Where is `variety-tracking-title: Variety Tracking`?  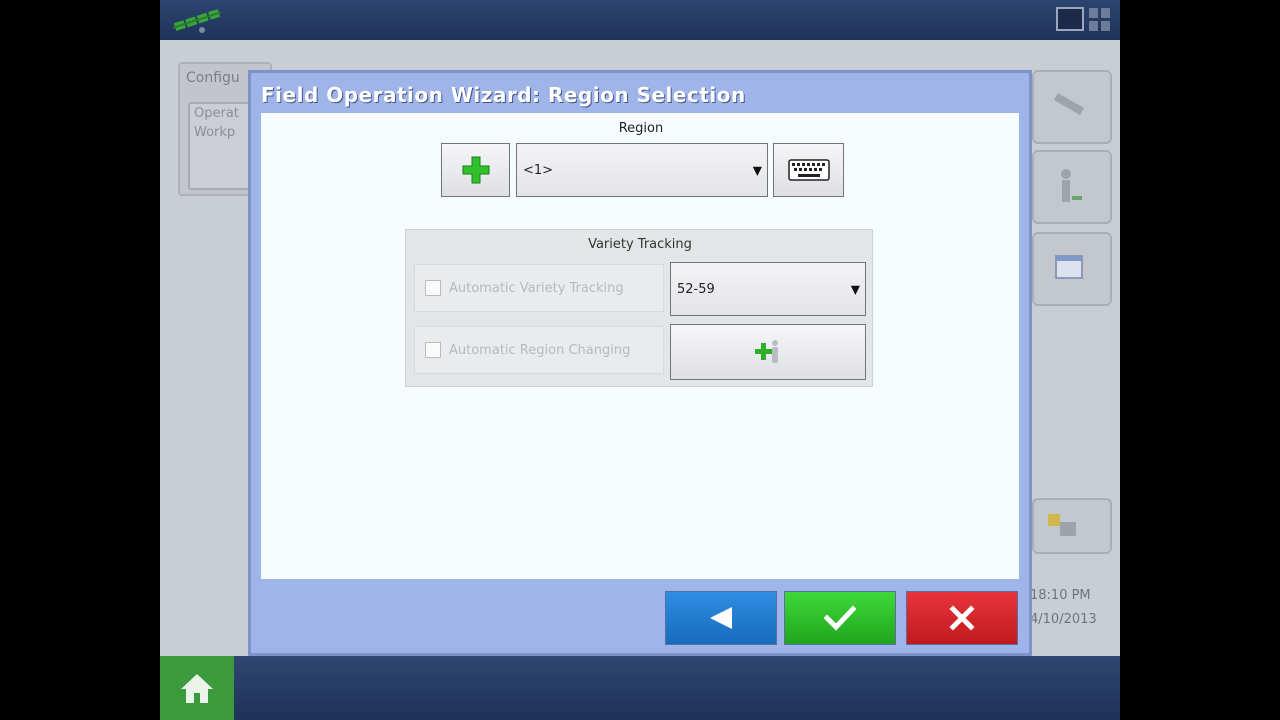 variety-tracking-title: Variety Tracking is located at coordinates (640, 244).